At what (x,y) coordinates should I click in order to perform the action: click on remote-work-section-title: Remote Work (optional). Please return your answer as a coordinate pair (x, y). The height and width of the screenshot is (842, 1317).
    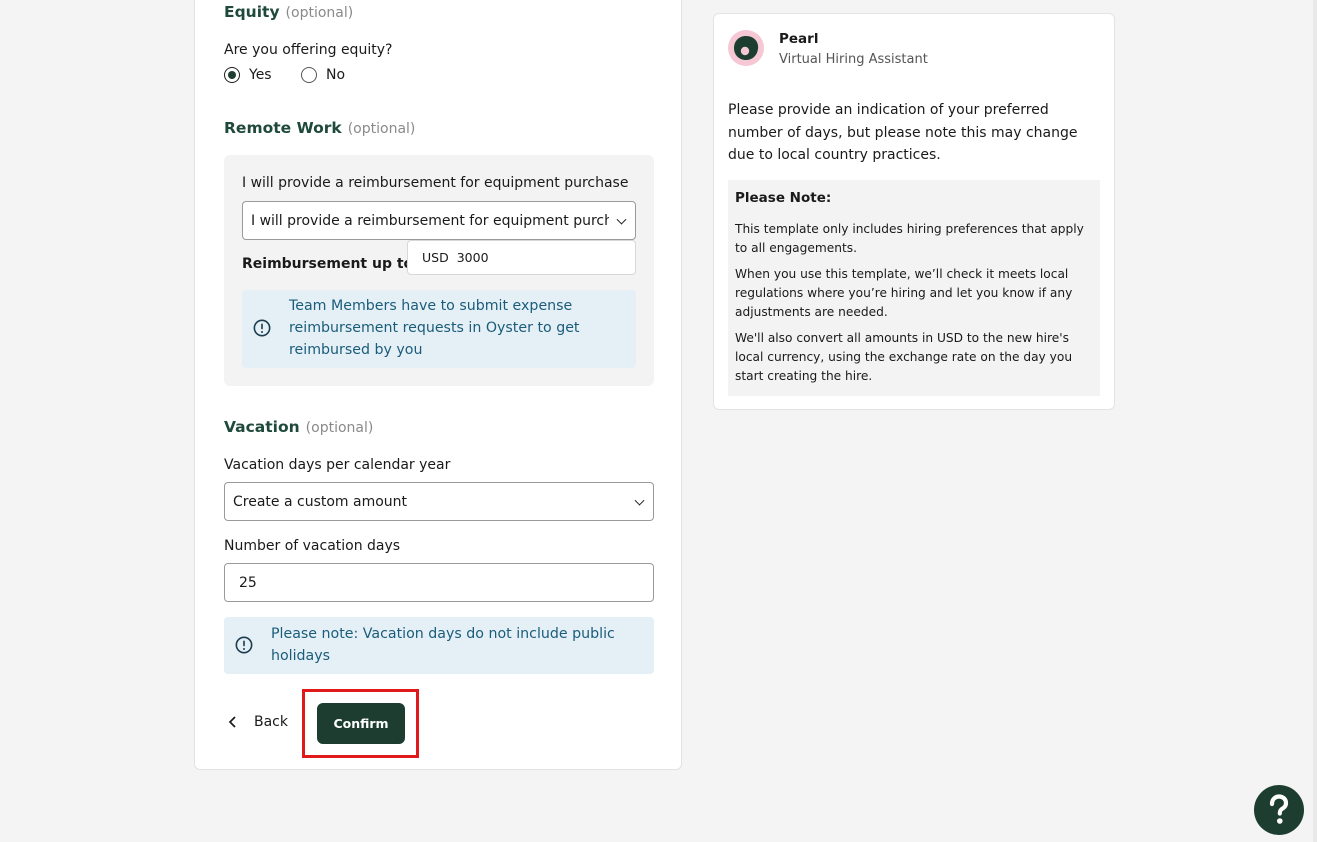
    Looking at the image, I should click on (320, 128).